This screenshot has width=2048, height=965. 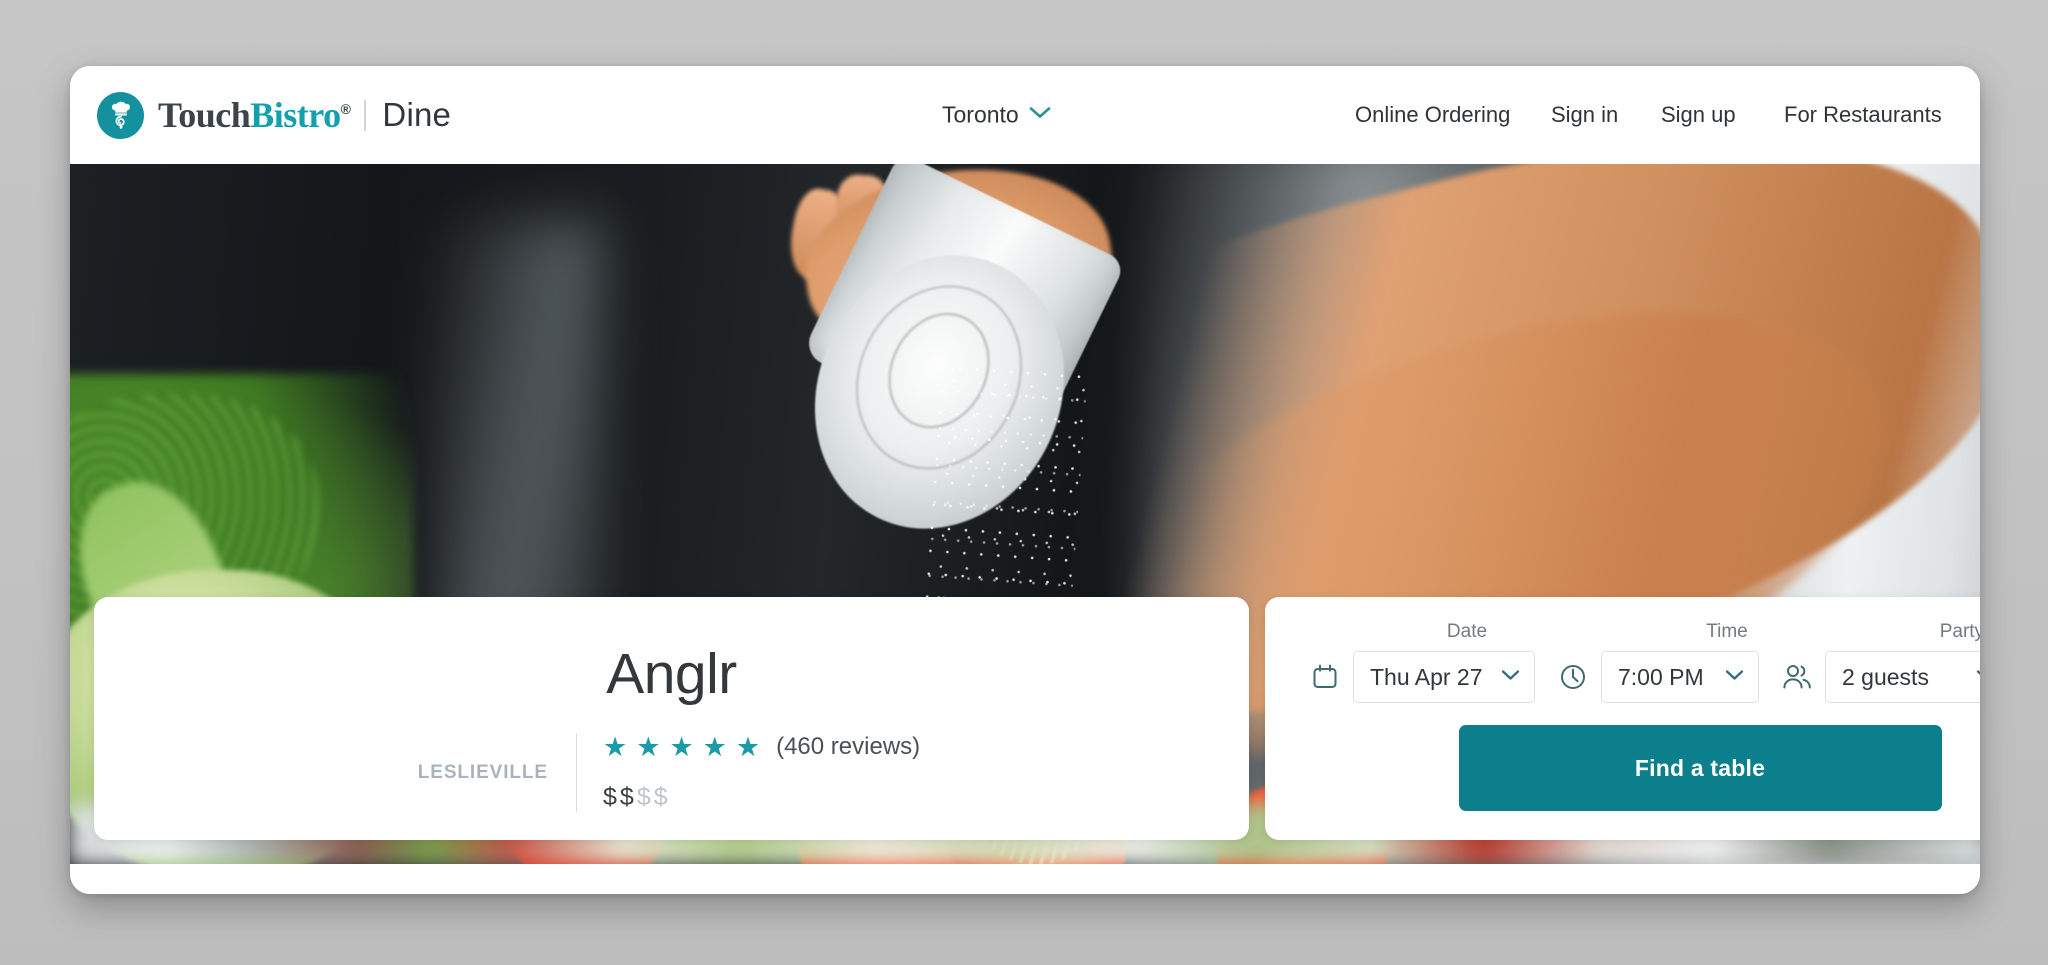 What do you see at coordinates (1325, 677) in the screenshot?
I see `calendar-icon` at bounding box center [1325, 677].